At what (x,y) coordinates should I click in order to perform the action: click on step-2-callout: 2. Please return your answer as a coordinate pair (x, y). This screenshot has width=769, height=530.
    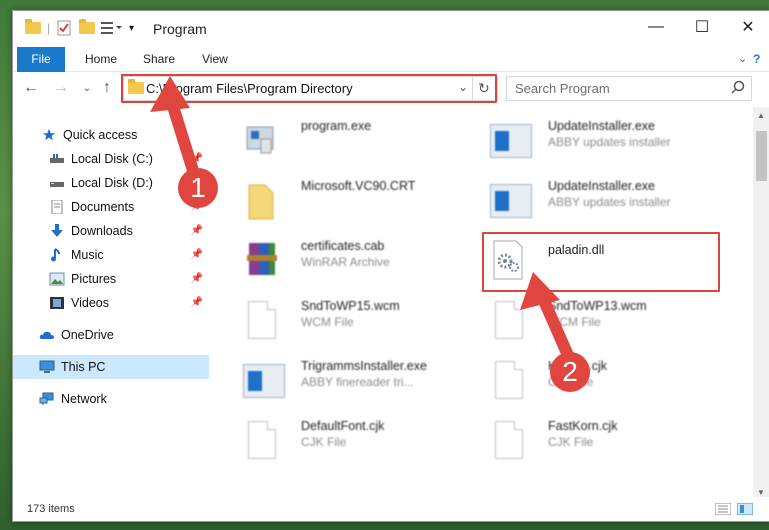
    Looking at the image, I should click on (570, 372).